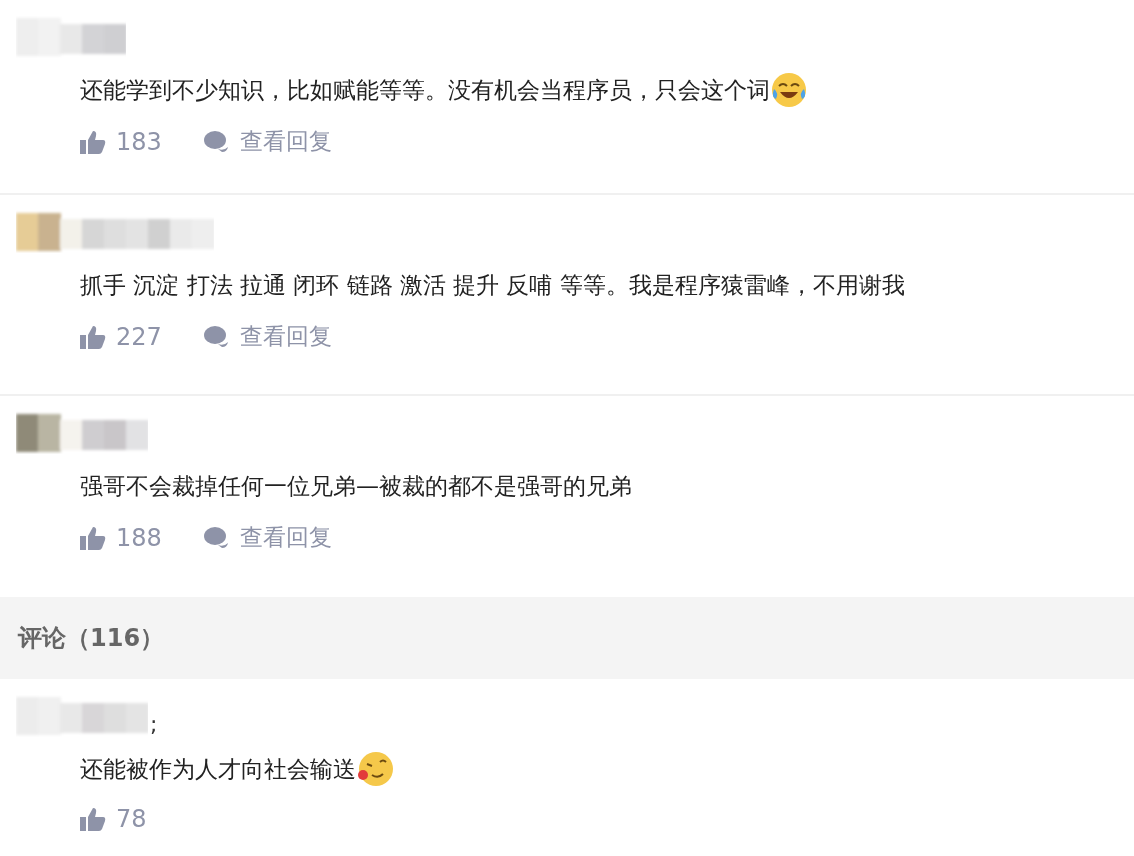  Describe the element at coordinates (91, 638) in the screenshot. I see `comments-count-heading: 评论（116）` at that location.